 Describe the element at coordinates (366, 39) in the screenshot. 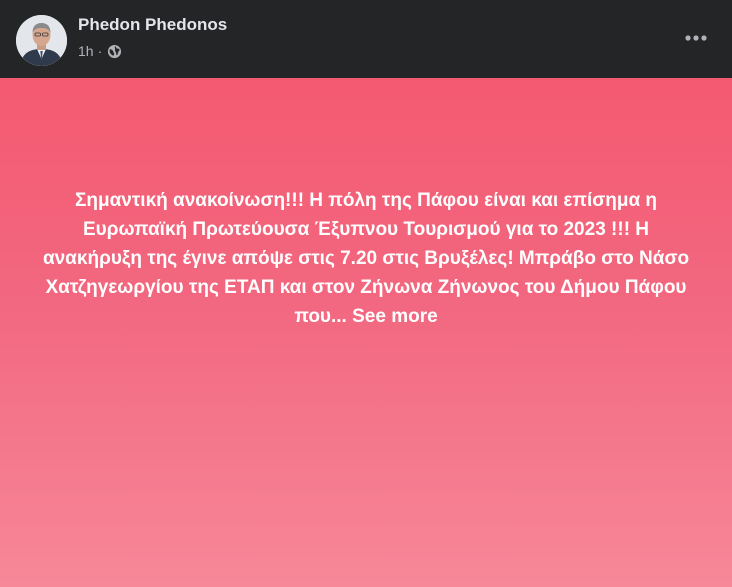

I see `post-header: Phedon Phedonos 1h ·` at that location.